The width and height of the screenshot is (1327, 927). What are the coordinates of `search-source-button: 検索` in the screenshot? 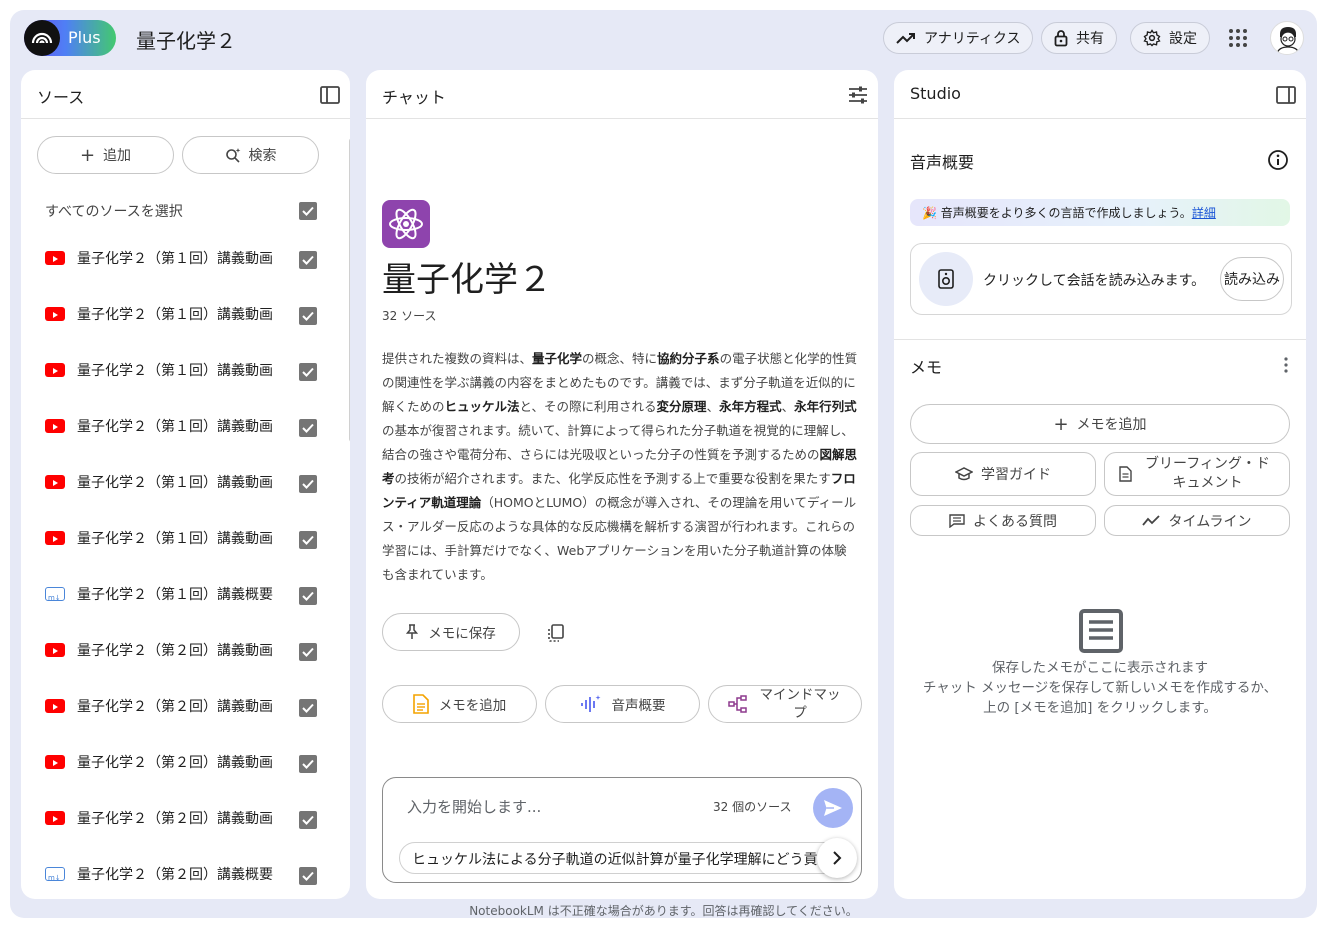 It's located at (250, 155).